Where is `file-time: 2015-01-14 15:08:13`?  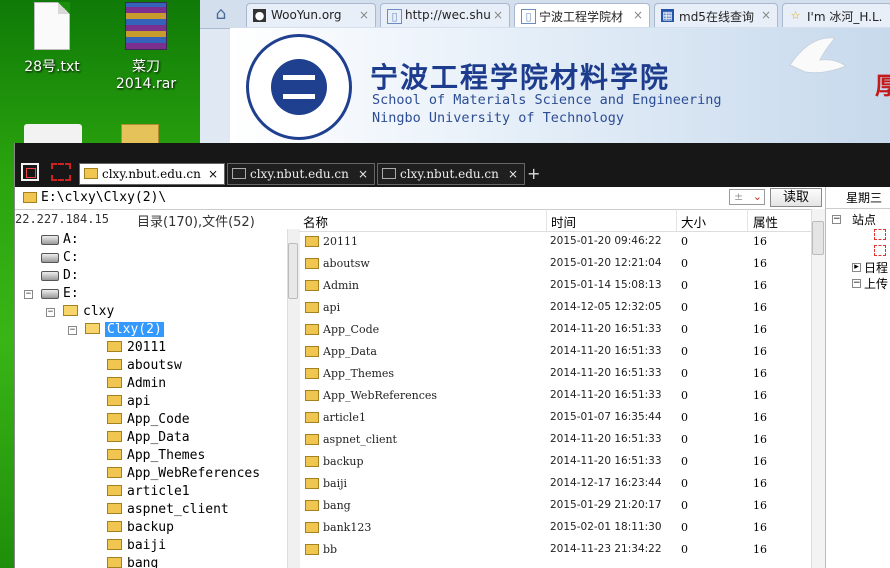
file-time: 2015-01-14 15:08:13 is located at coordinates (606, 285).